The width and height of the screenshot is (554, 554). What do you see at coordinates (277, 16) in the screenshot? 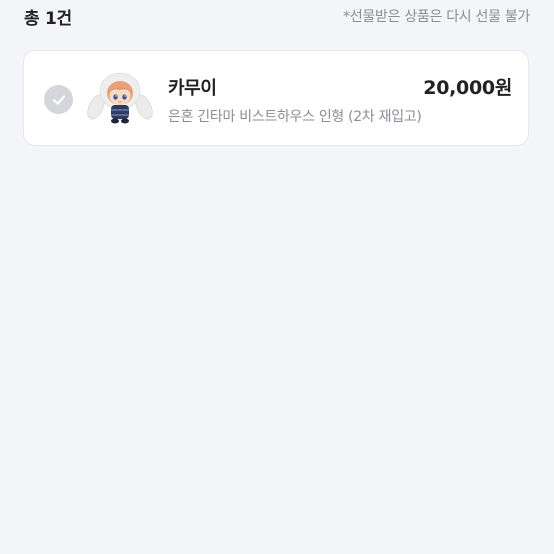
I see `list-header: 총 1건 *선물받은 상품은 다시 선물 불가` at bounding box center [277, 16].